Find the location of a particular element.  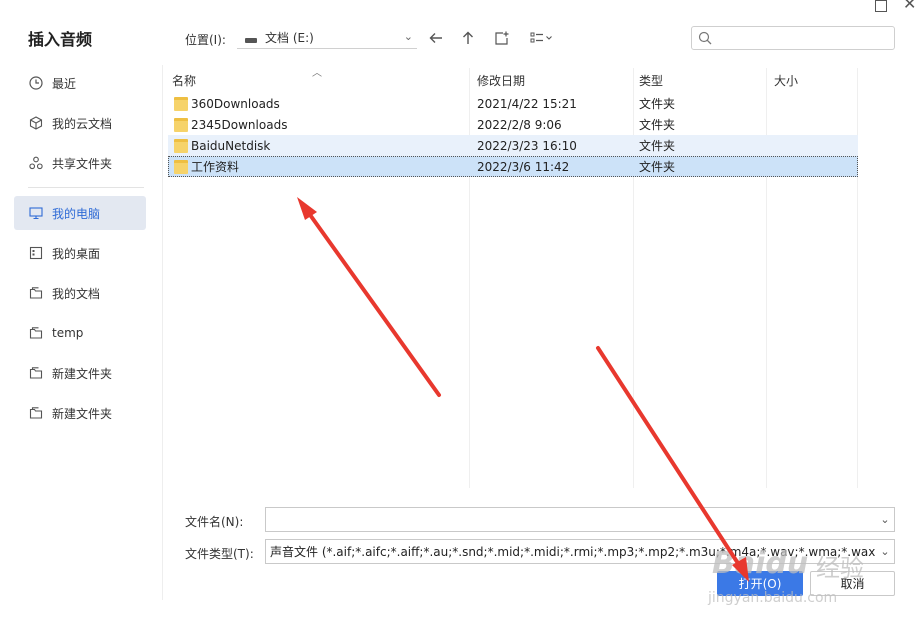

column-header-type: 类型 is located at coordinates (700, 80).